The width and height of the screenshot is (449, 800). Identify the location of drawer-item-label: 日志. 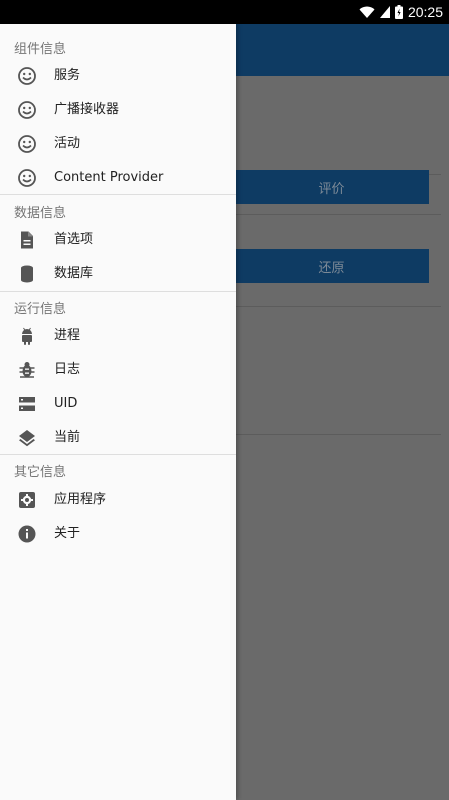
(67, 369).